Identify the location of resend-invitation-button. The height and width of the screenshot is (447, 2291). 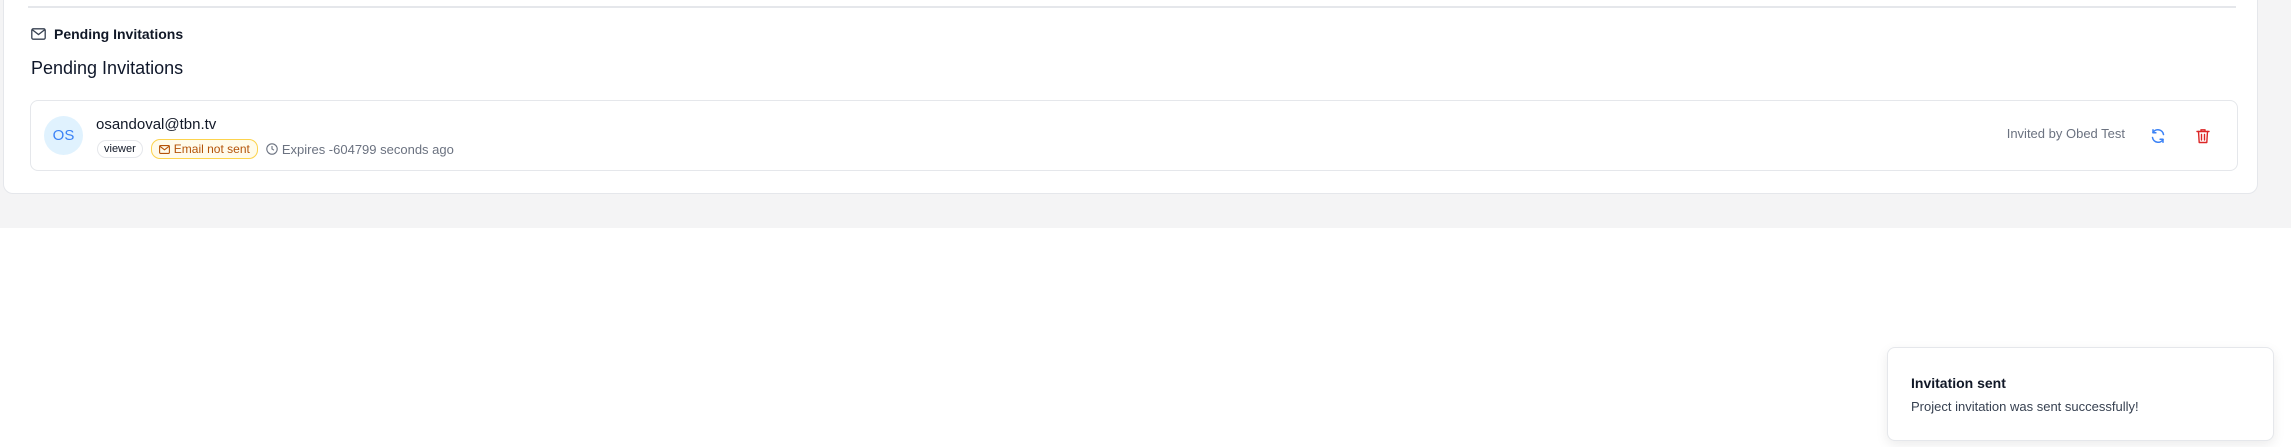
(2158, 136).